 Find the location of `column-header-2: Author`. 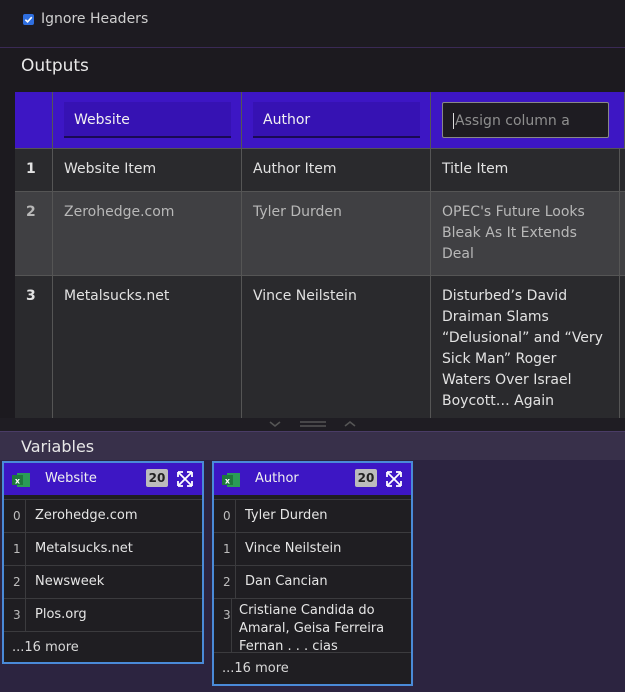

column-header-2: Author is located at coordinates (336, 120).